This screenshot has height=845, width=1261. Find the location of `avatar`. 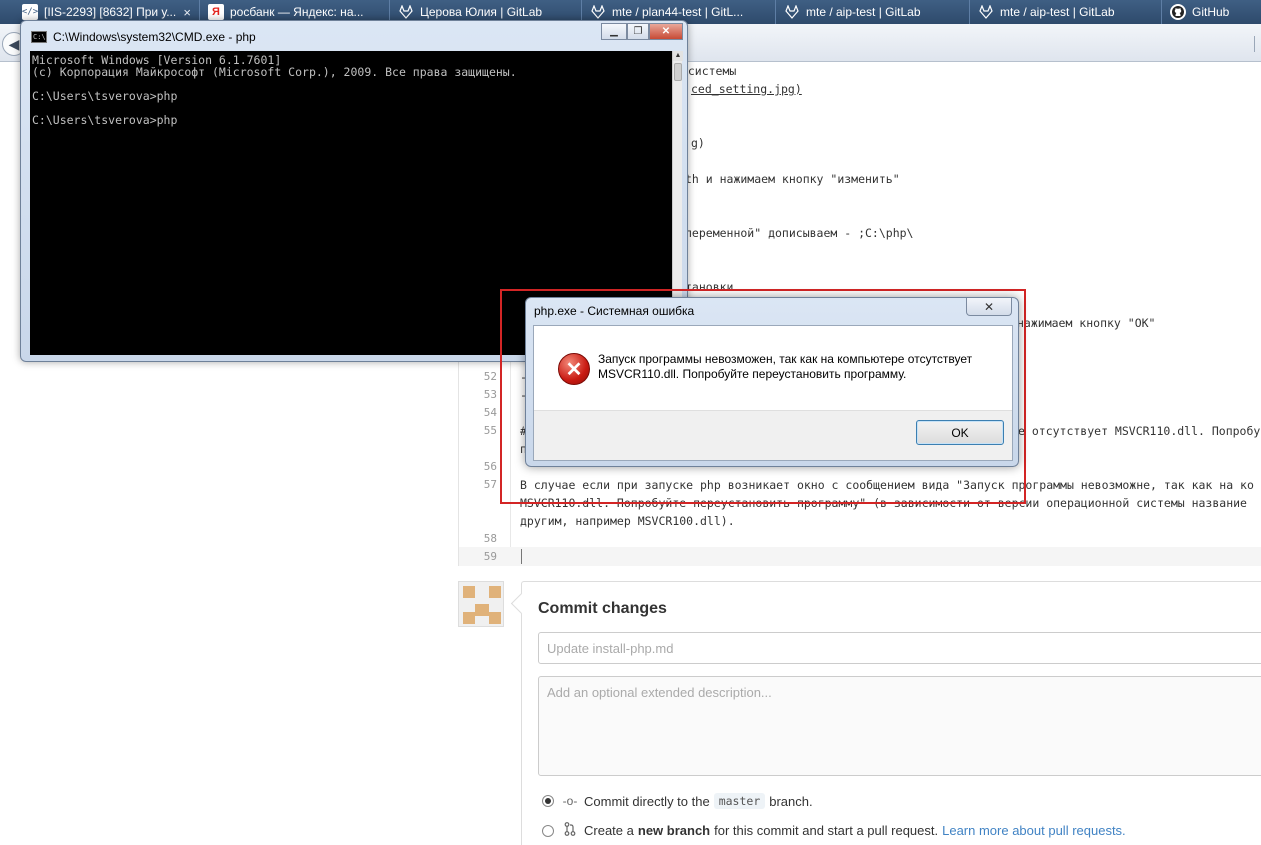

avatar is located at coordinates (481, 604).